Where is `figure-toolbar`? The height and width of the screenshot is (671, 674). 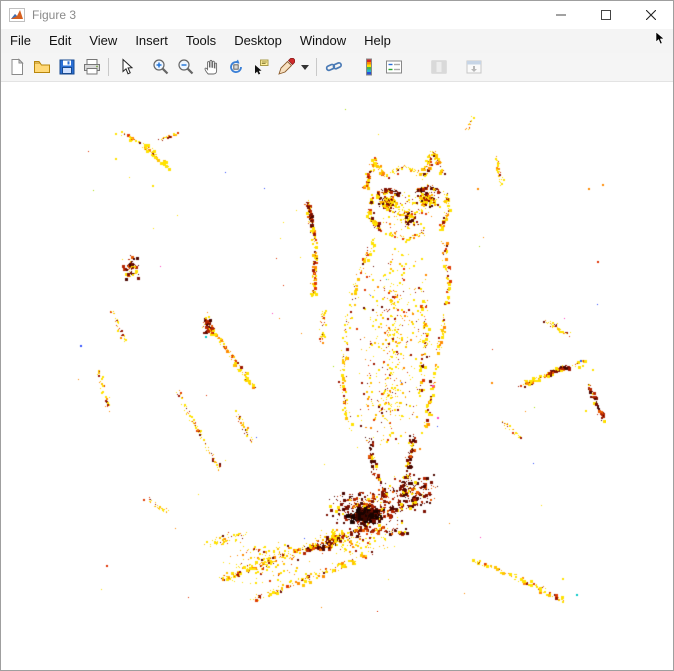 figure-toolbar is located at coordinates (337, 67).